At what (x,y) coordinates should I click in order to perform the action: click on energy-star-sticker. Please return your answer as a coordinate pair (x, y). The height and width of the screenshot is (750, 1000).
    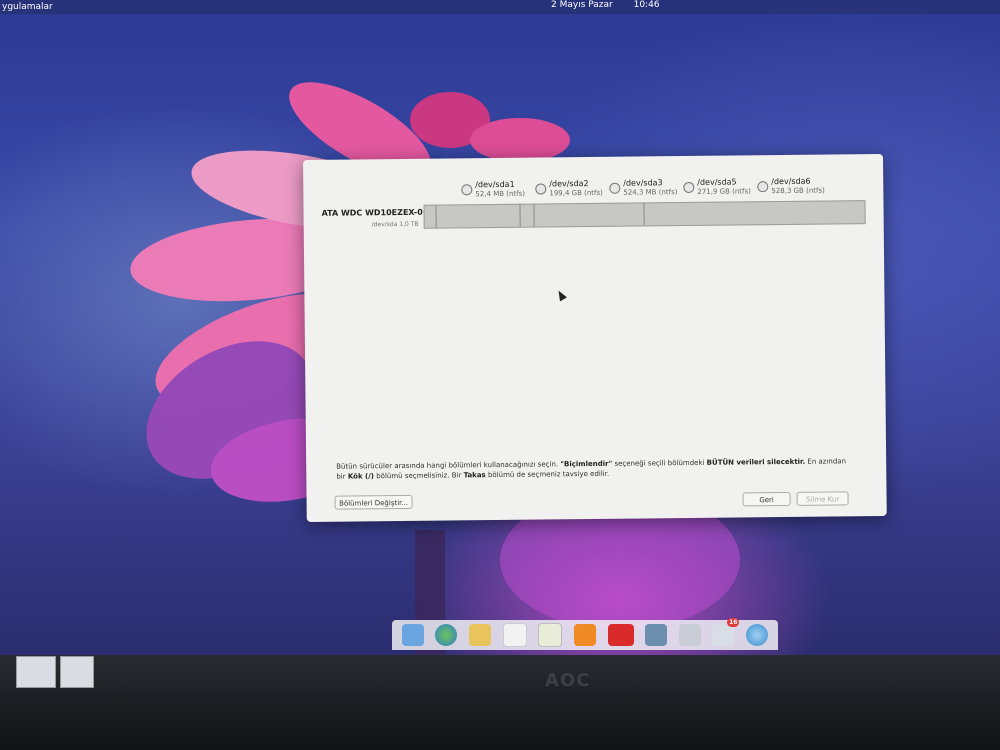
    Looking at the image, I should click on (36, 672).